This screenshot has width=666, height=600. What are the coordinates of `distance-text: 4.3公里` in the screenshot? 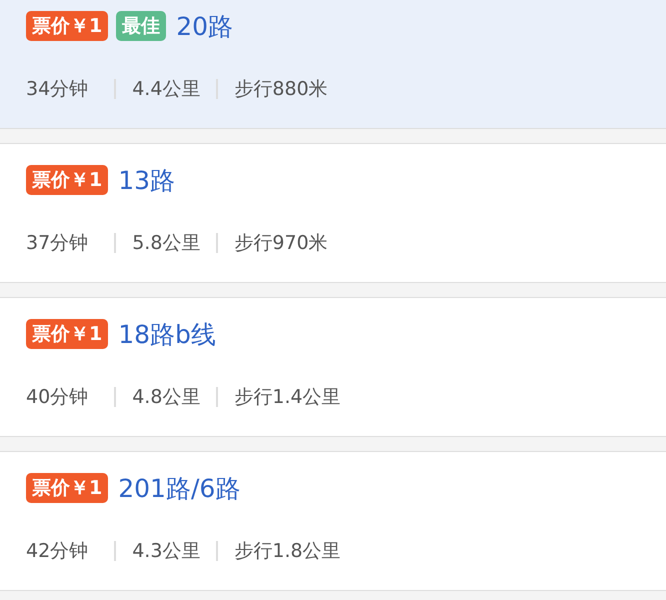 It's located at (166, 551).